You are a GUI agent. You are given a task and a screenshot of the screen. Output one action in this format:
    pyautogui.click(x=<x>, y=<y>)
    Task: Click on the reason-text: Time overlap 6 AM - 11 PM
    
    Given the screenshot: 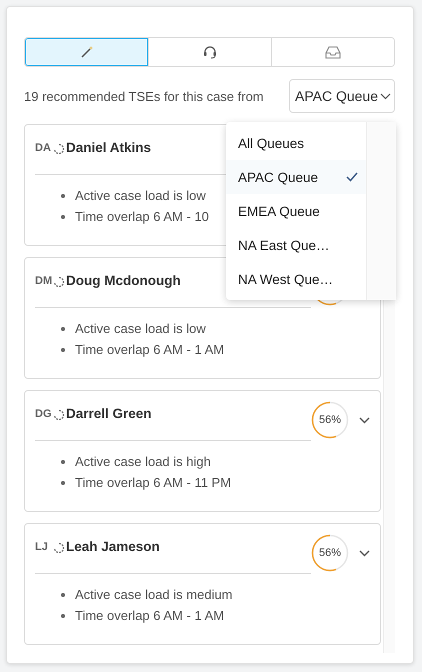 What is the action you would take?
    pyautogui.click(x=153, y=482)
    